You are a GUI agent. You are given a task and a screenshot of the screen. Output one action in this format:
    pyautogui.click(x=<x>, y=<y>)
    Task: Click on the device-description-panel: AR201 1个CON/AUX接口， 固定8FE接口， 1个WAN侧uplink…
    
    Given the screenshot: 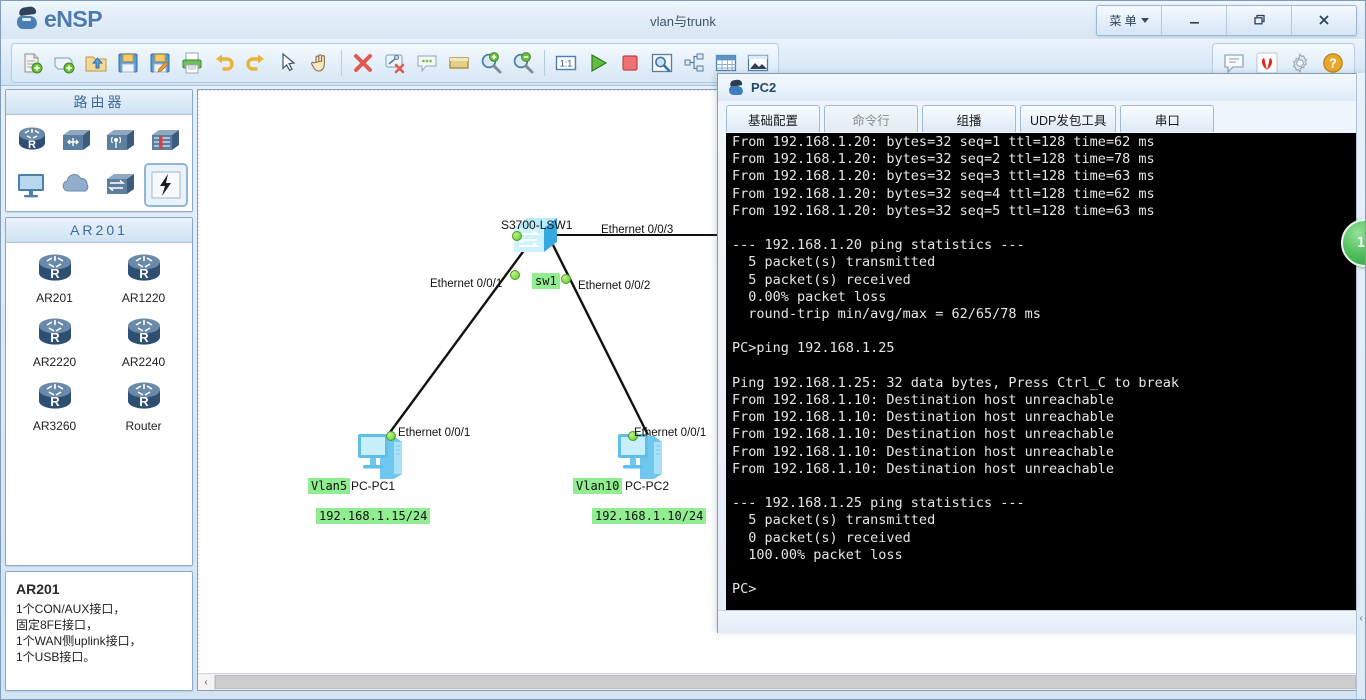 What is the action you would take?
    pyautogui.click(x=99, y=631)
    